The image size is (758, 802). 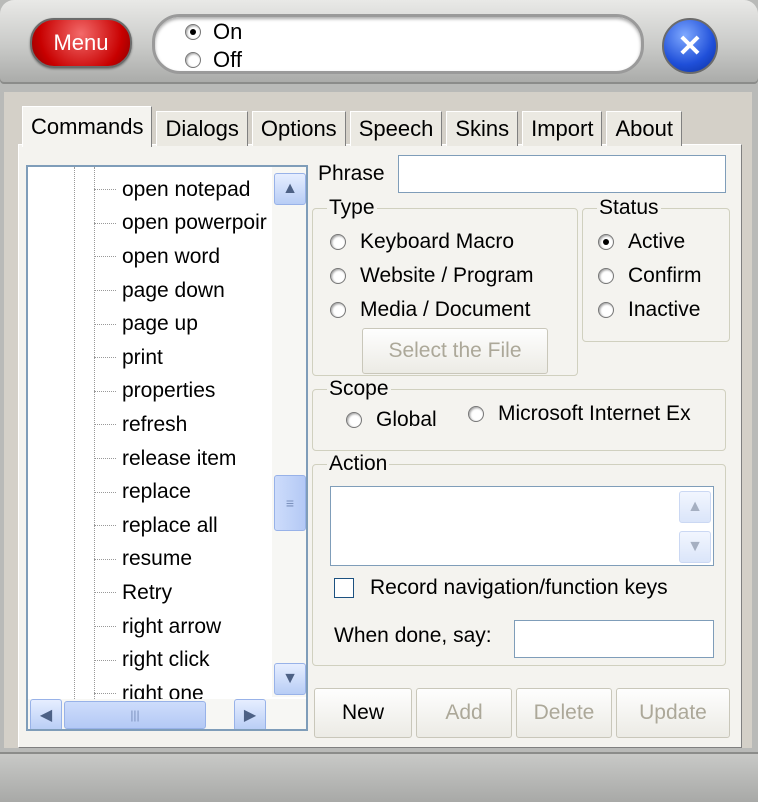 I want to click on tab-import: Import, so click(x=562, y=128).